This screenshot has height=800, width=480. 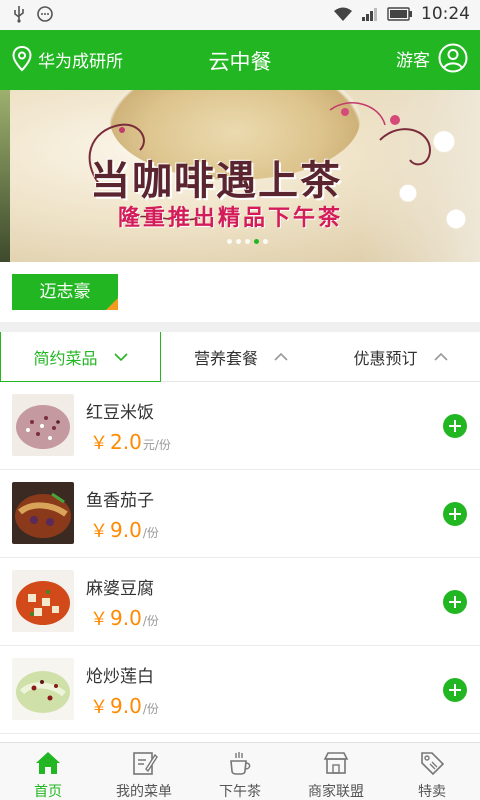 I want to click on signal-icon, so click(x=369, y=14).